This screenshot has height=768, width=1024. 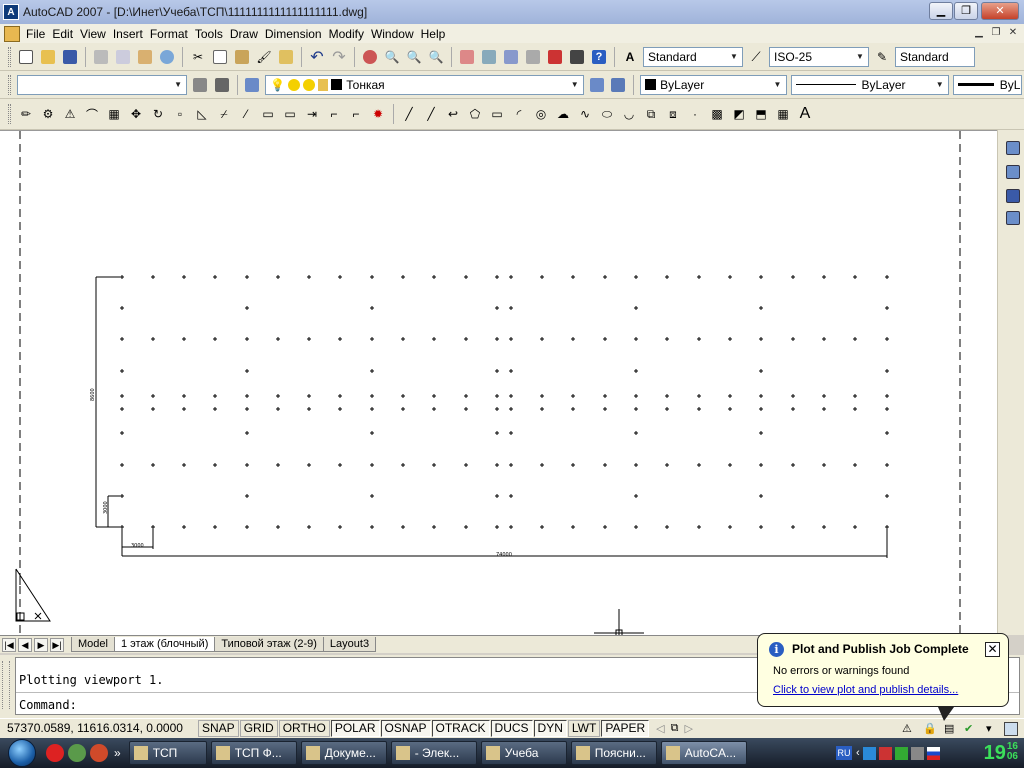 What do you see at coordinates (258, 728) in the screenshot?
I see `grid-toggle: GRID` at bounding box center [258, 728].